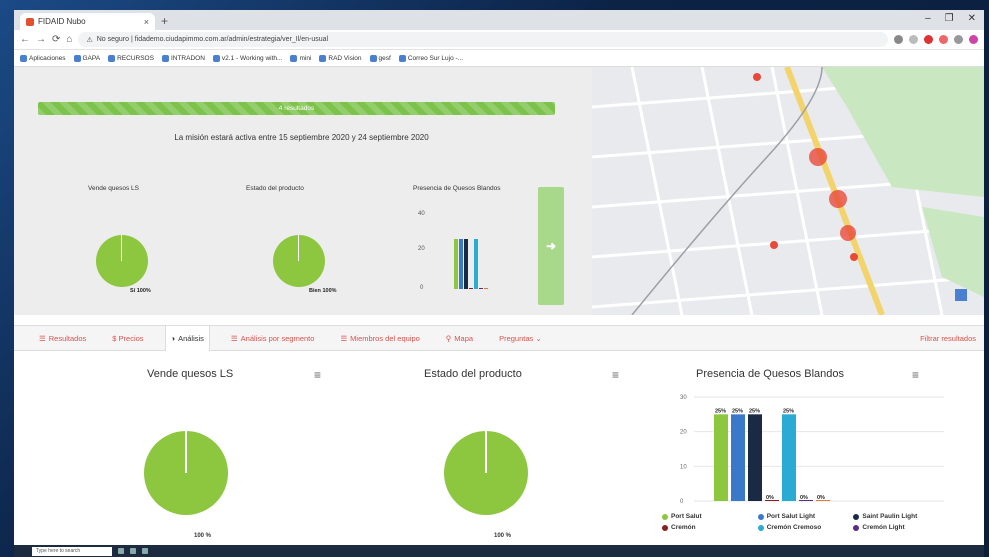 The height and width of the screenshot is (557, 989). I want to click on tab-resultados: ☰ Resultados, so click(62, 338).